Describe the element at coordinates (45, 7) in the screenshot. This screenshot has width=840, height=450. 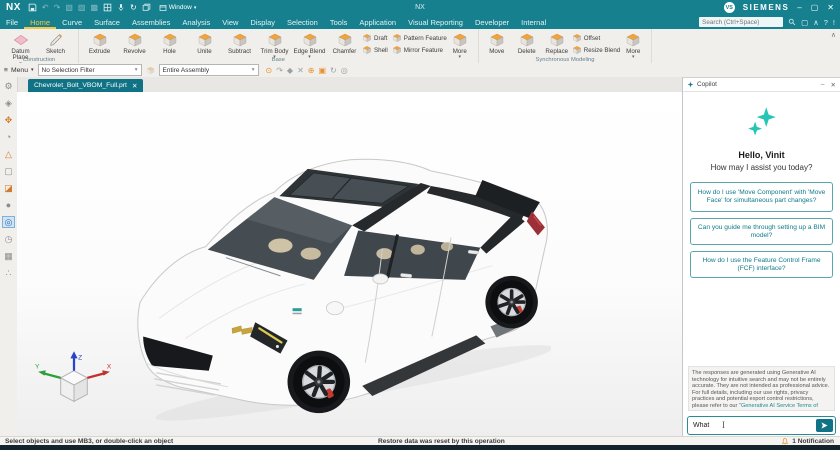
I see `undo-icon: ↶` at that location.